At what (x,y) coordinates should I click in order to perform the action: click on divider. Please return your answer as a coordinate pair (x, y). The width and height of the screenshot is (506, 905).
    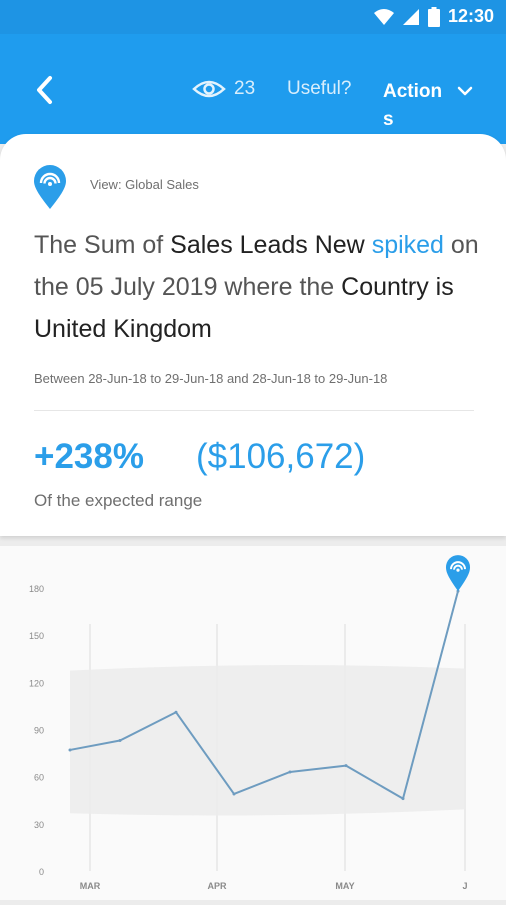
    Looking at the image, I should click on (254, 410).